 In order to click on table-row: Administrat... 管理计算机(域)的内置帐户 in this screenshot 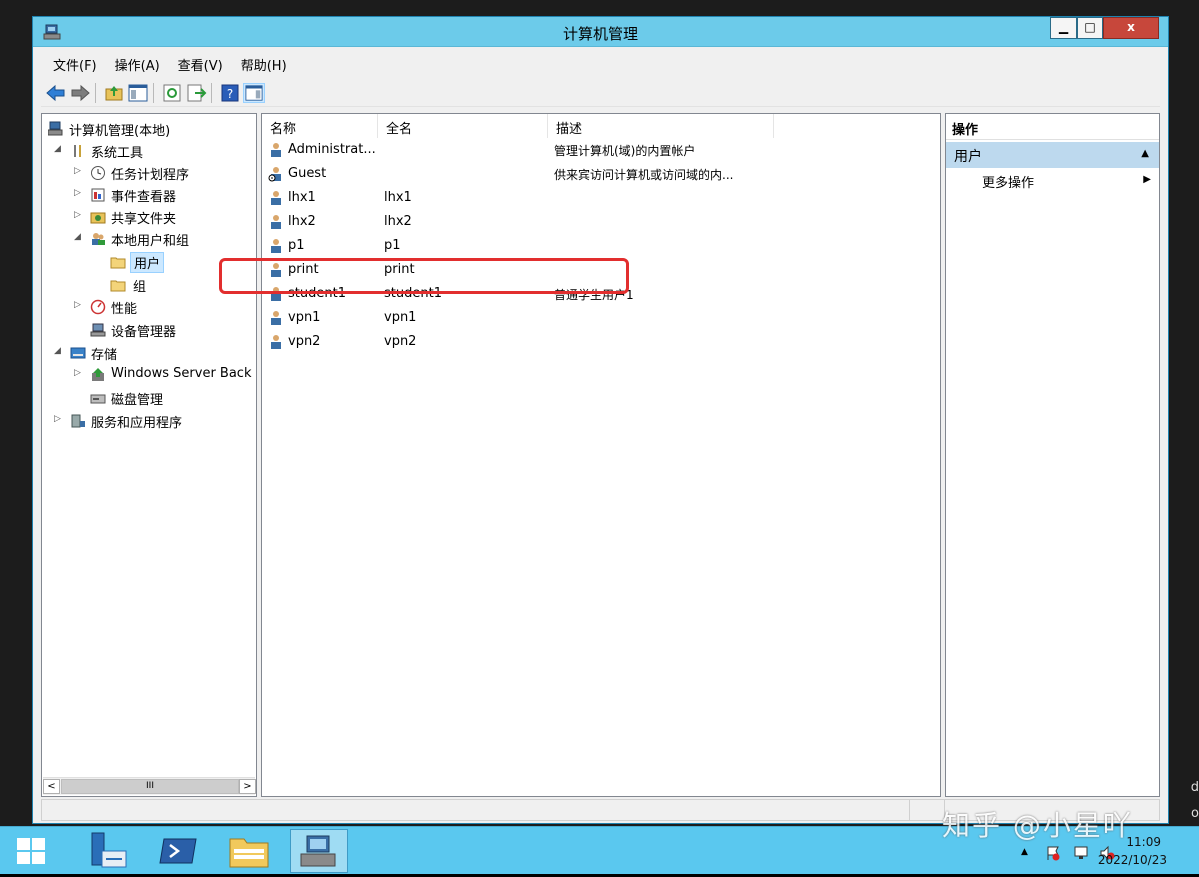, I will do `click(600, 150)`.